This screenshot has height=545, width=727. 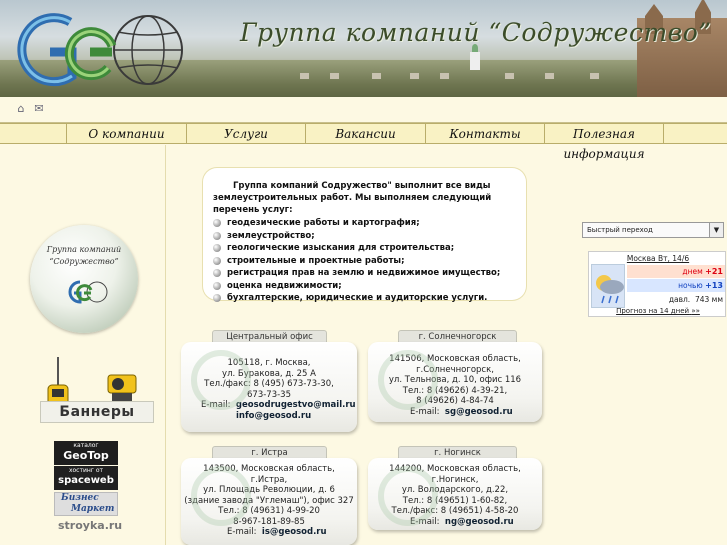 I want to click on banners-heading: Баннеры, so click(x=97, y=412).